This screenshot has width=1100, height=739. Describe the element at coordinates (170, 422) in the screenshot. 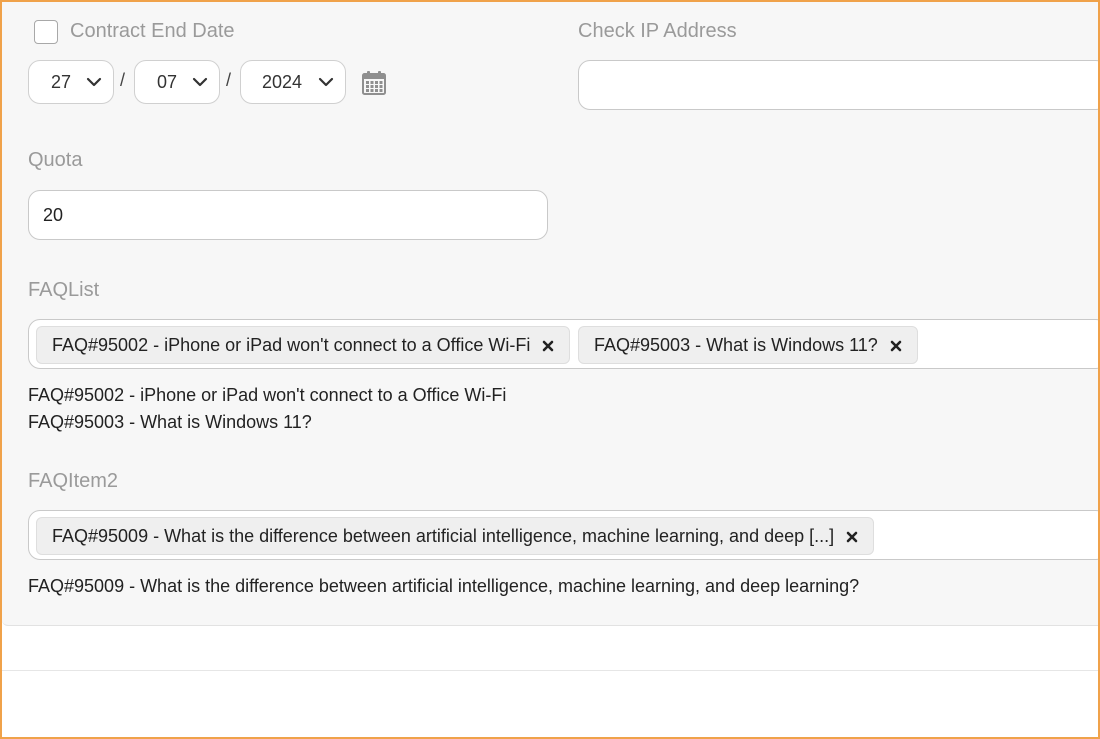

I see `faqlist-selected-item: FAQ#95003 - What is Windows 11?` at that location.